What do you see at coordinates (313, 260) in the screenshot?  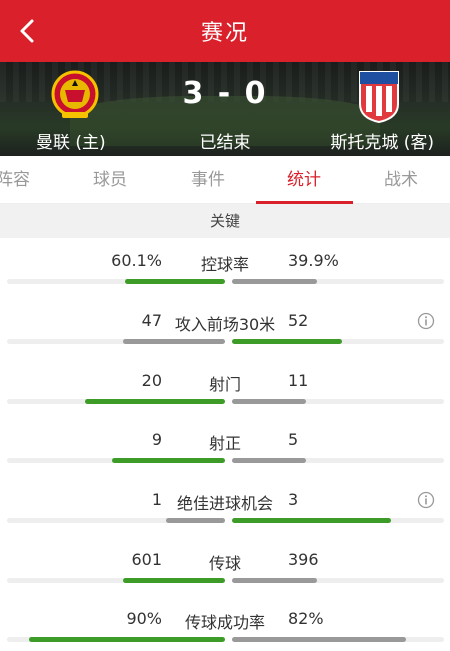 I see `away-stat-value: 39.9%` at bounding box center [313, 260].